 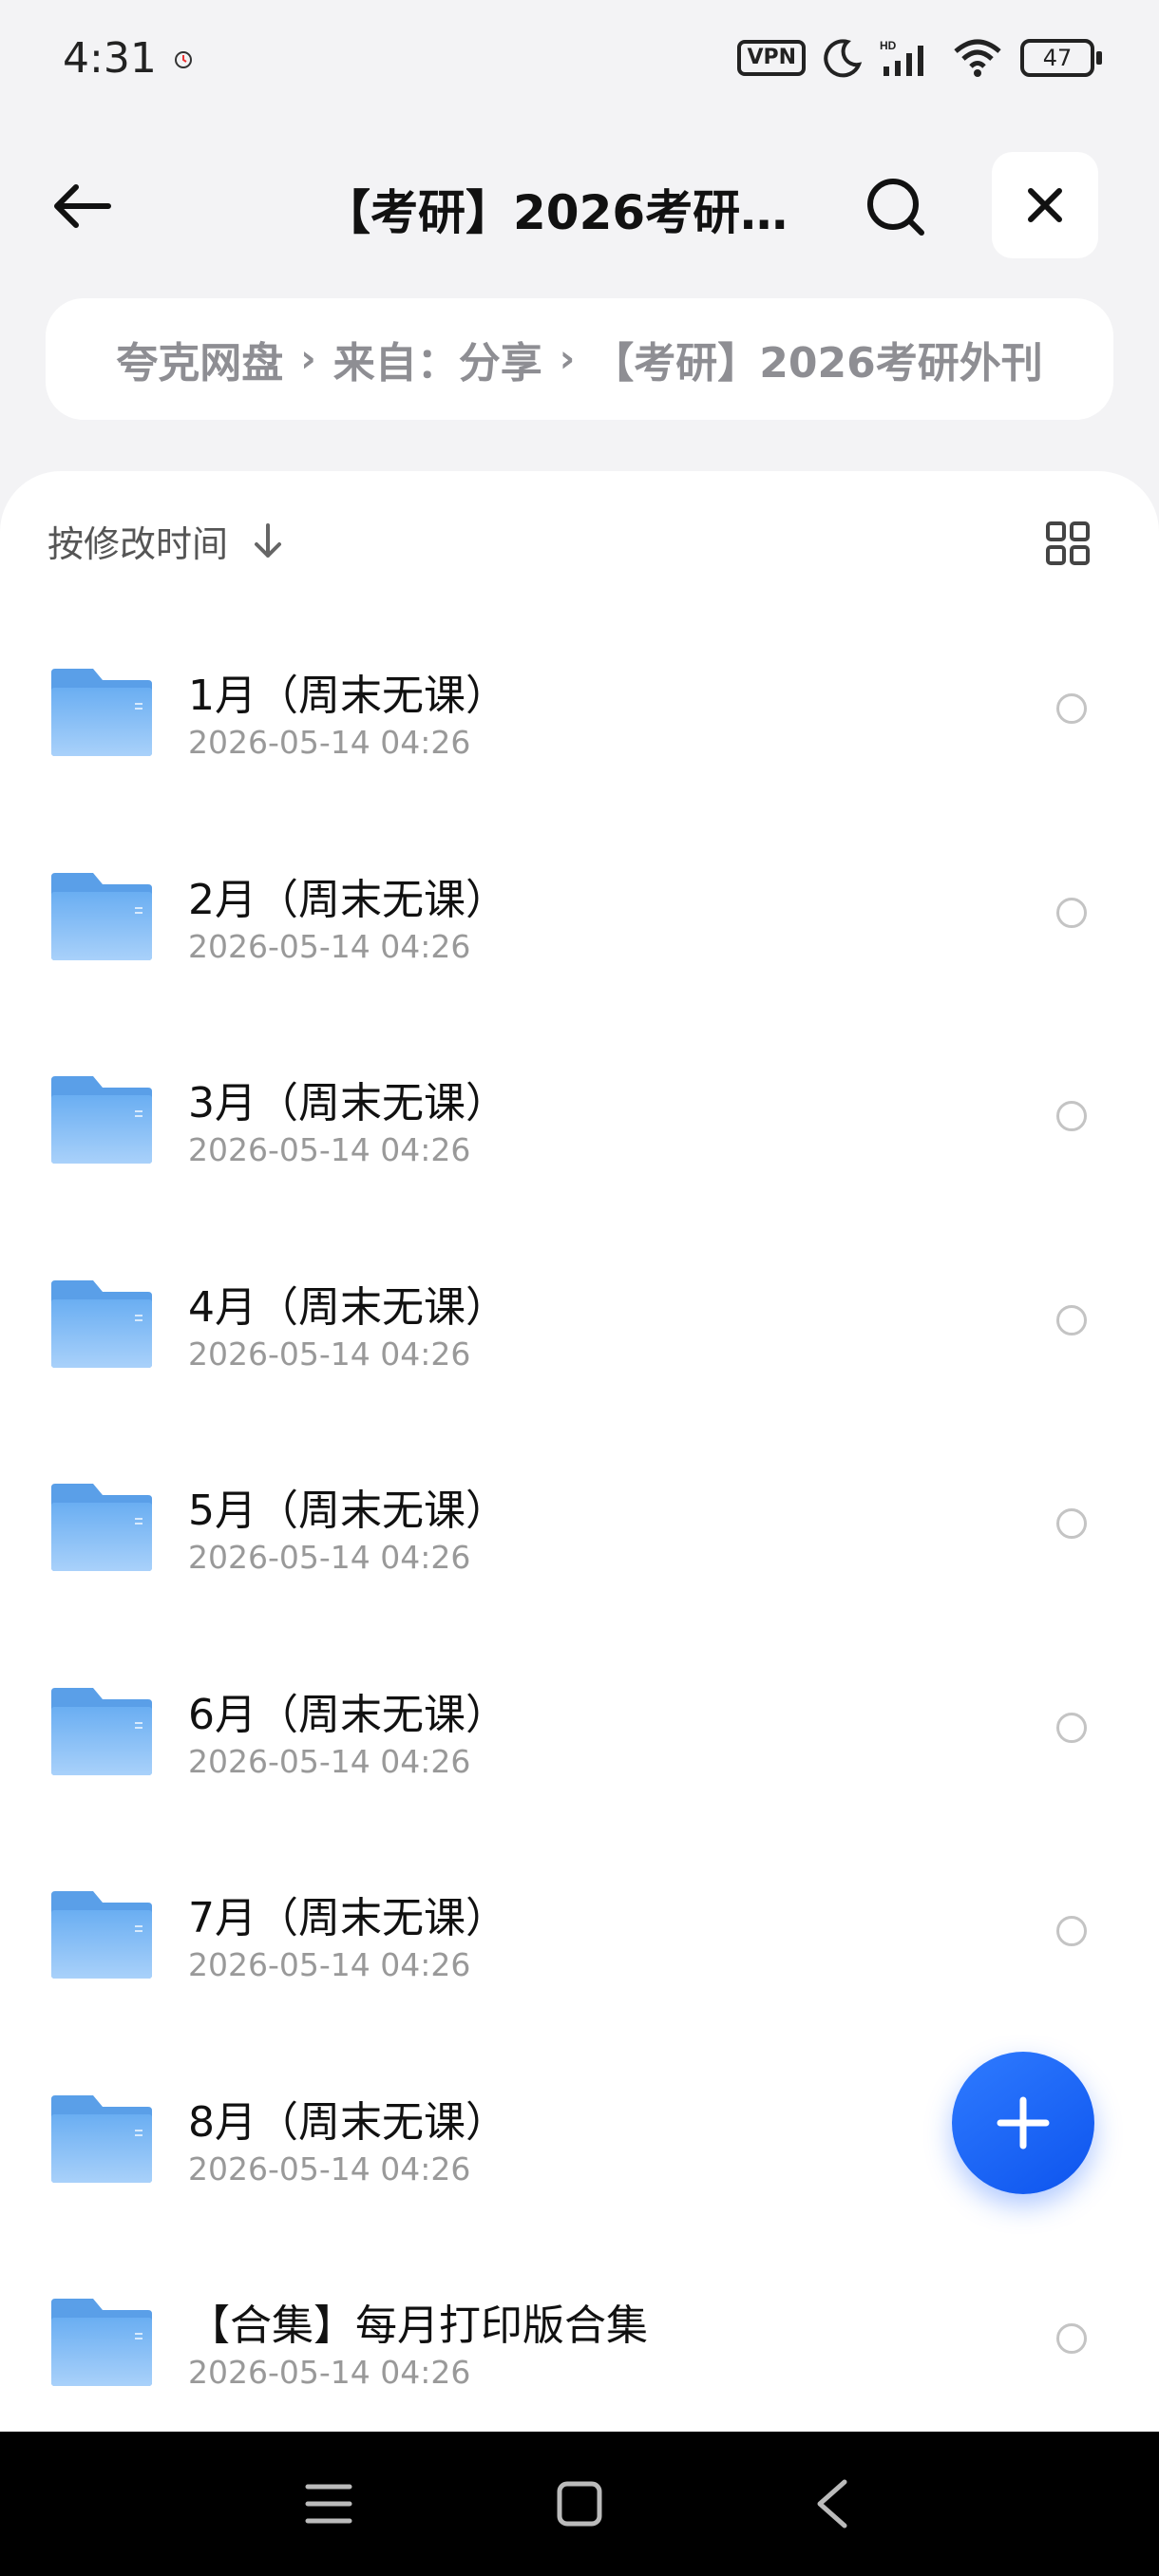 I want to click on back-icon, so click(x=832, y=2504).